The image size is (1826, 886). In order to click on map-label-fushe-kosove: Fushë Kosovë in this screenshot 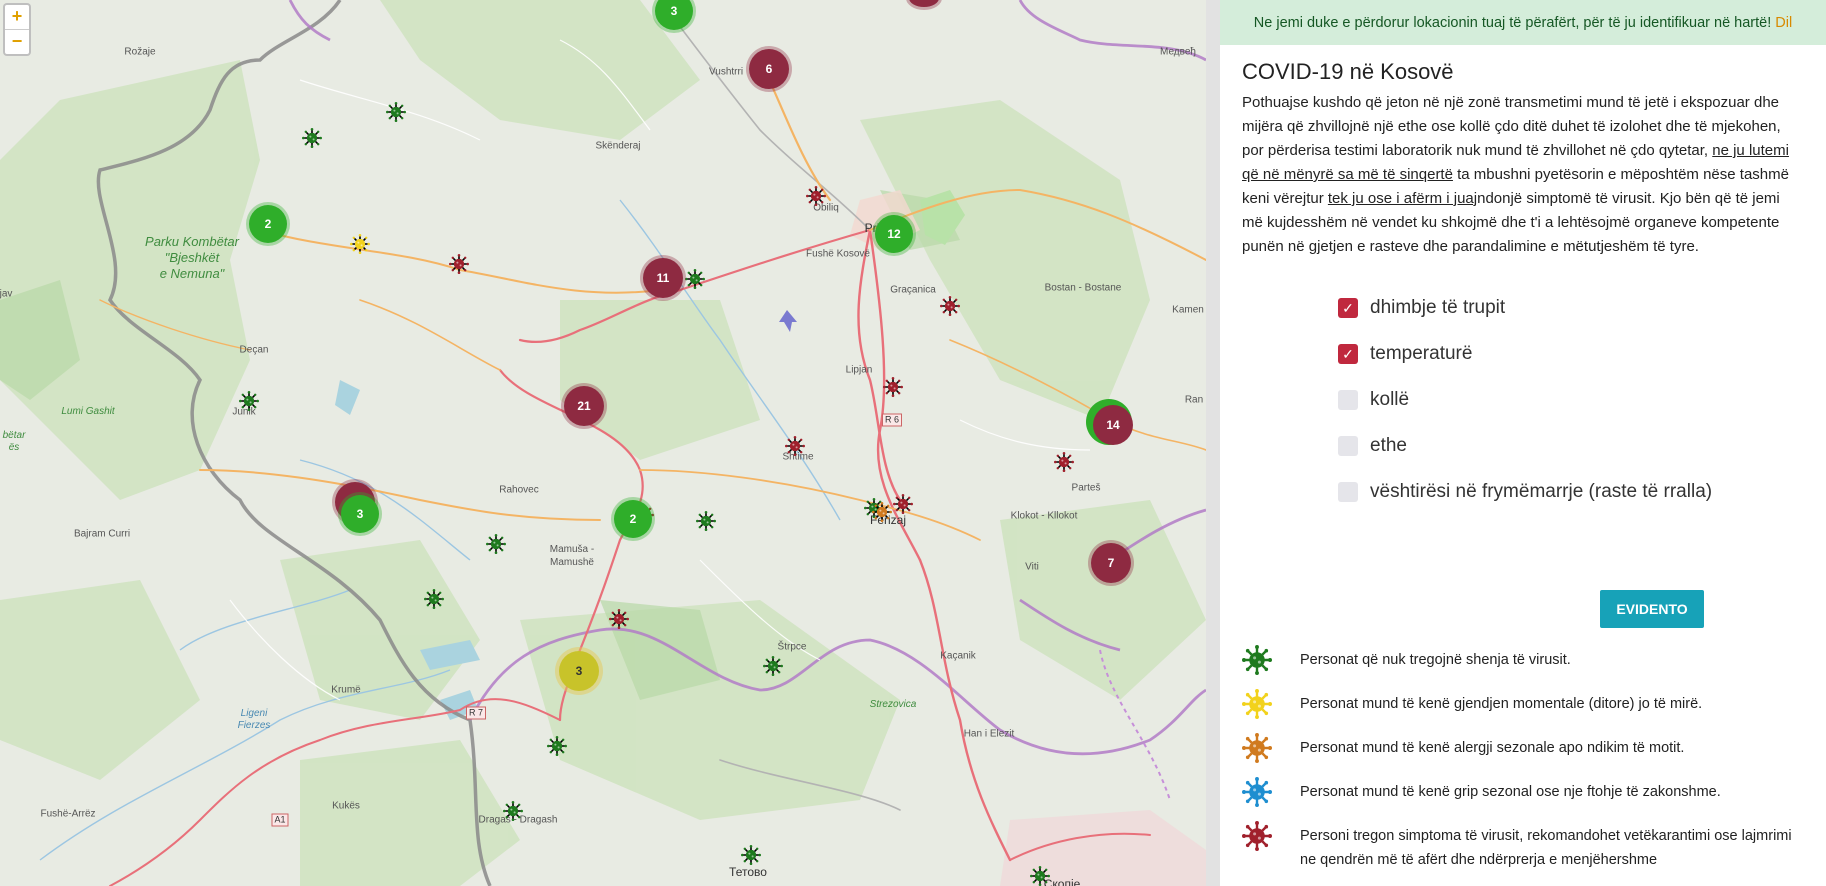, I will do `click(838, 254)`.